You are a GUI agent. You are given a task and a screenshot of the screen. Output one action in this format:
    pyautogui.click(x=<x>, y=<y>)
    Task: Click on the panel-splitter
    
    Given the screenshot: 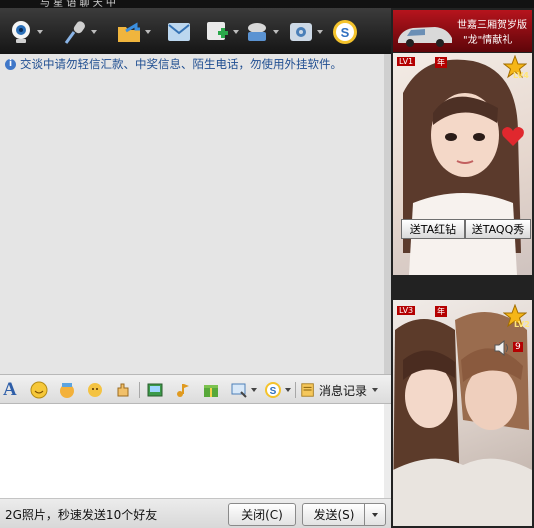 What is the action you would take?
    pyautogui.click(x=387, y=214)
    